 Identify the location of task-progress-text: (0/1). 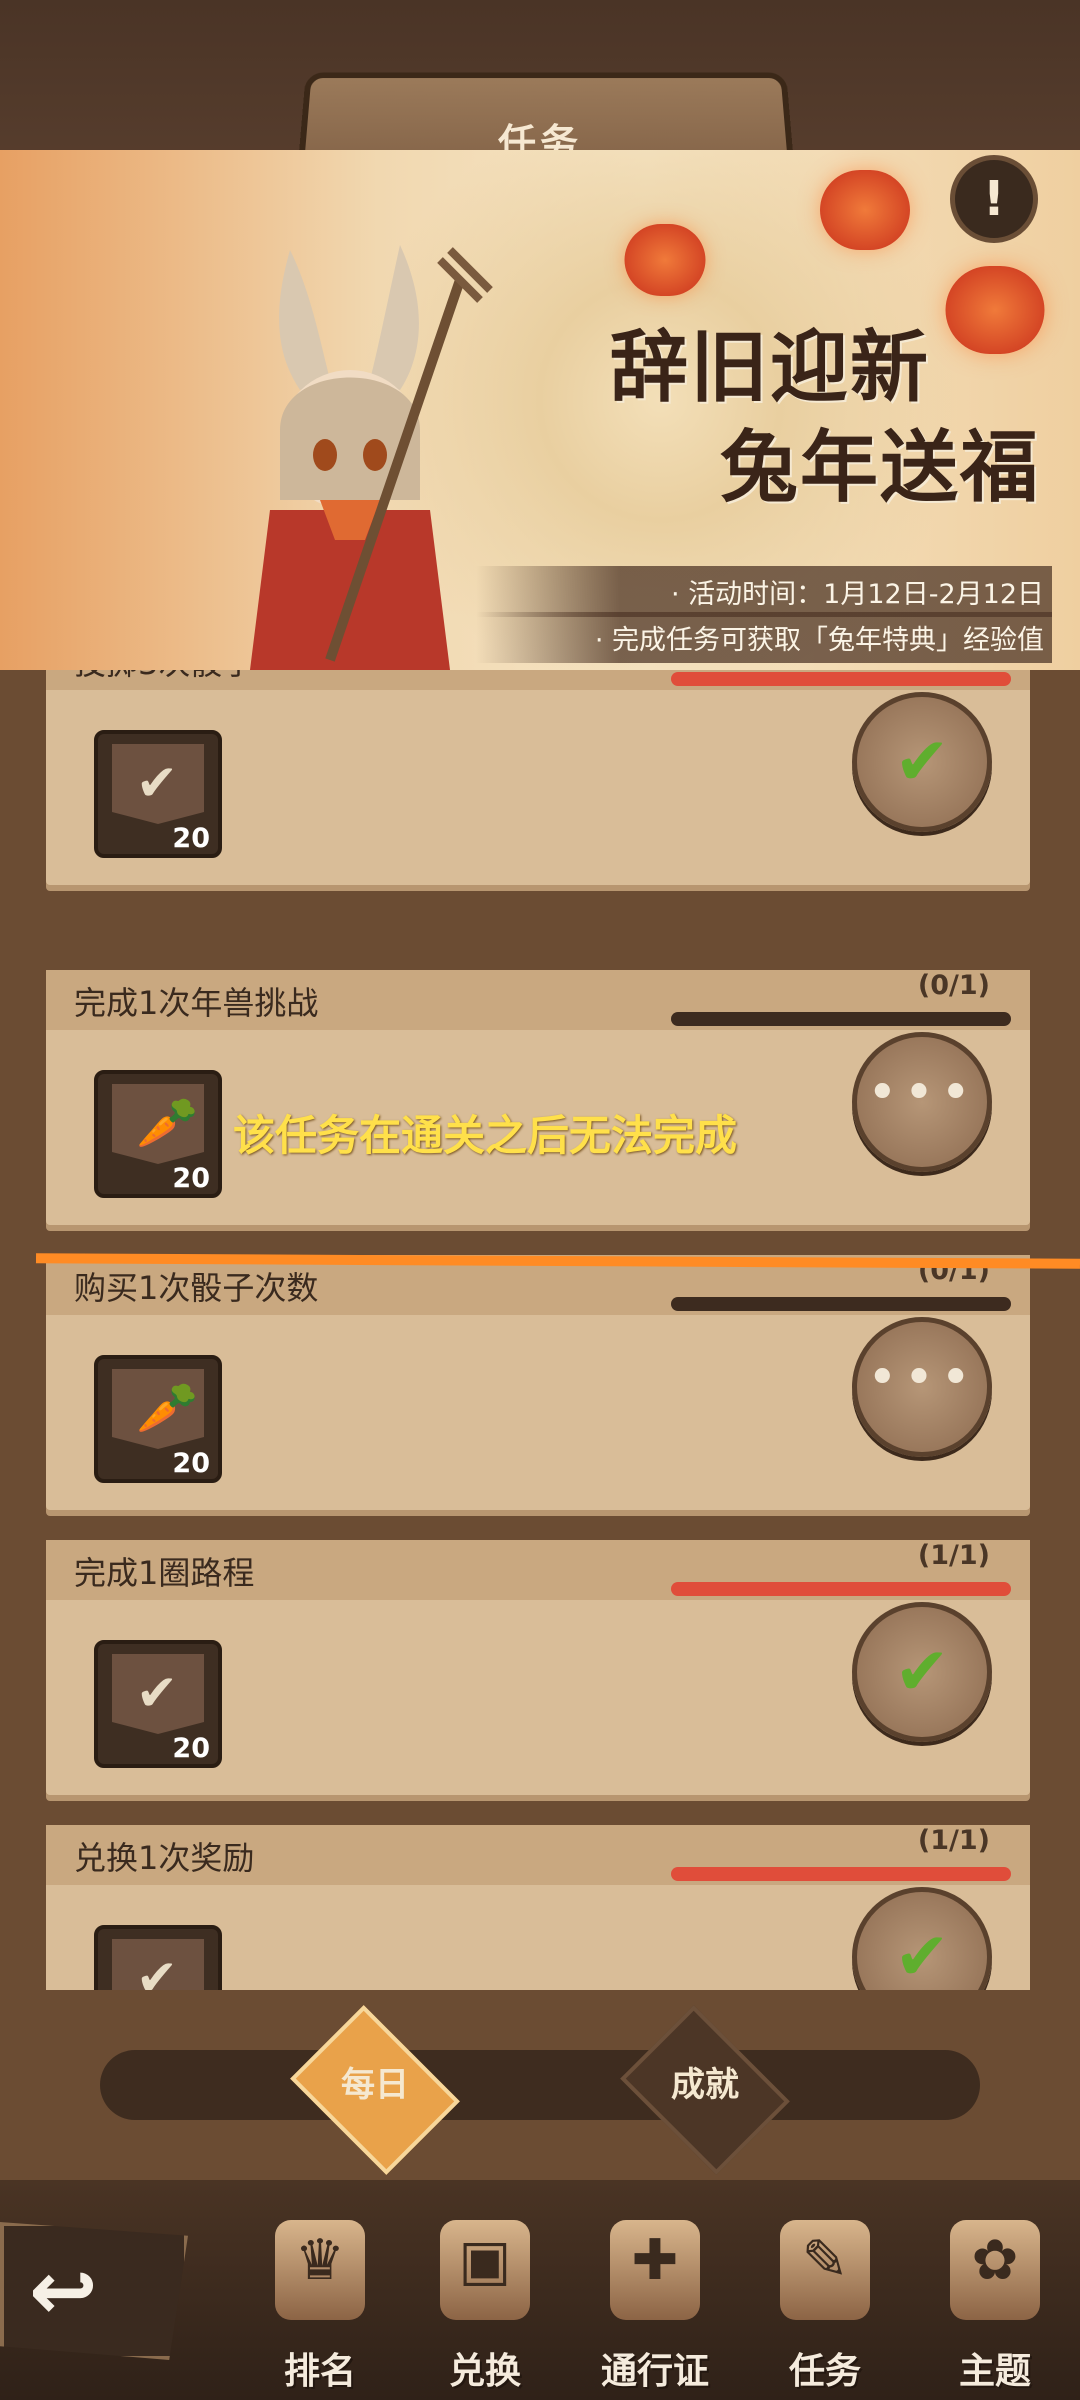
(953, 985).